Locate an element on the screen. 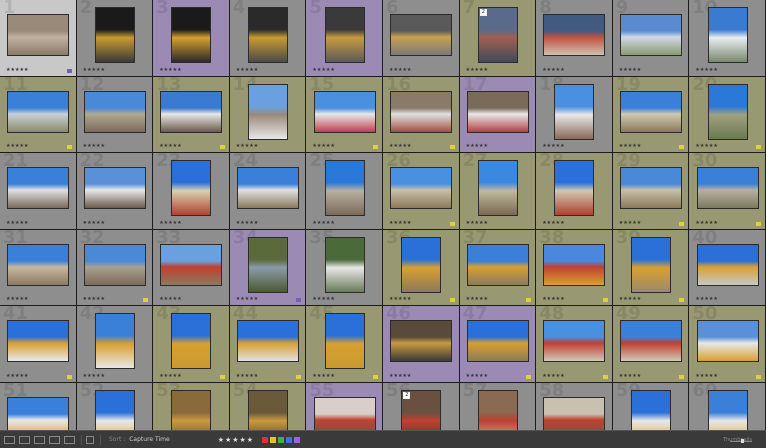 Image resolution: width=766 pixels, height=448 pixels. thumbnail-cell: 43 ★★★★★ is located at coordinates (191, 344).